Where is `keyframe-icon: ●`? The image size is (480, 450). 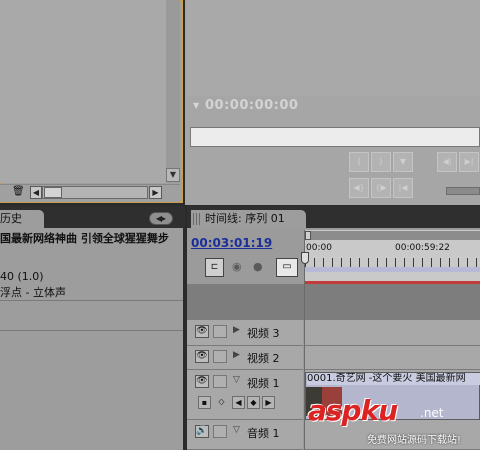
keyframe-icon: ● is located at coordinates (258, 266).